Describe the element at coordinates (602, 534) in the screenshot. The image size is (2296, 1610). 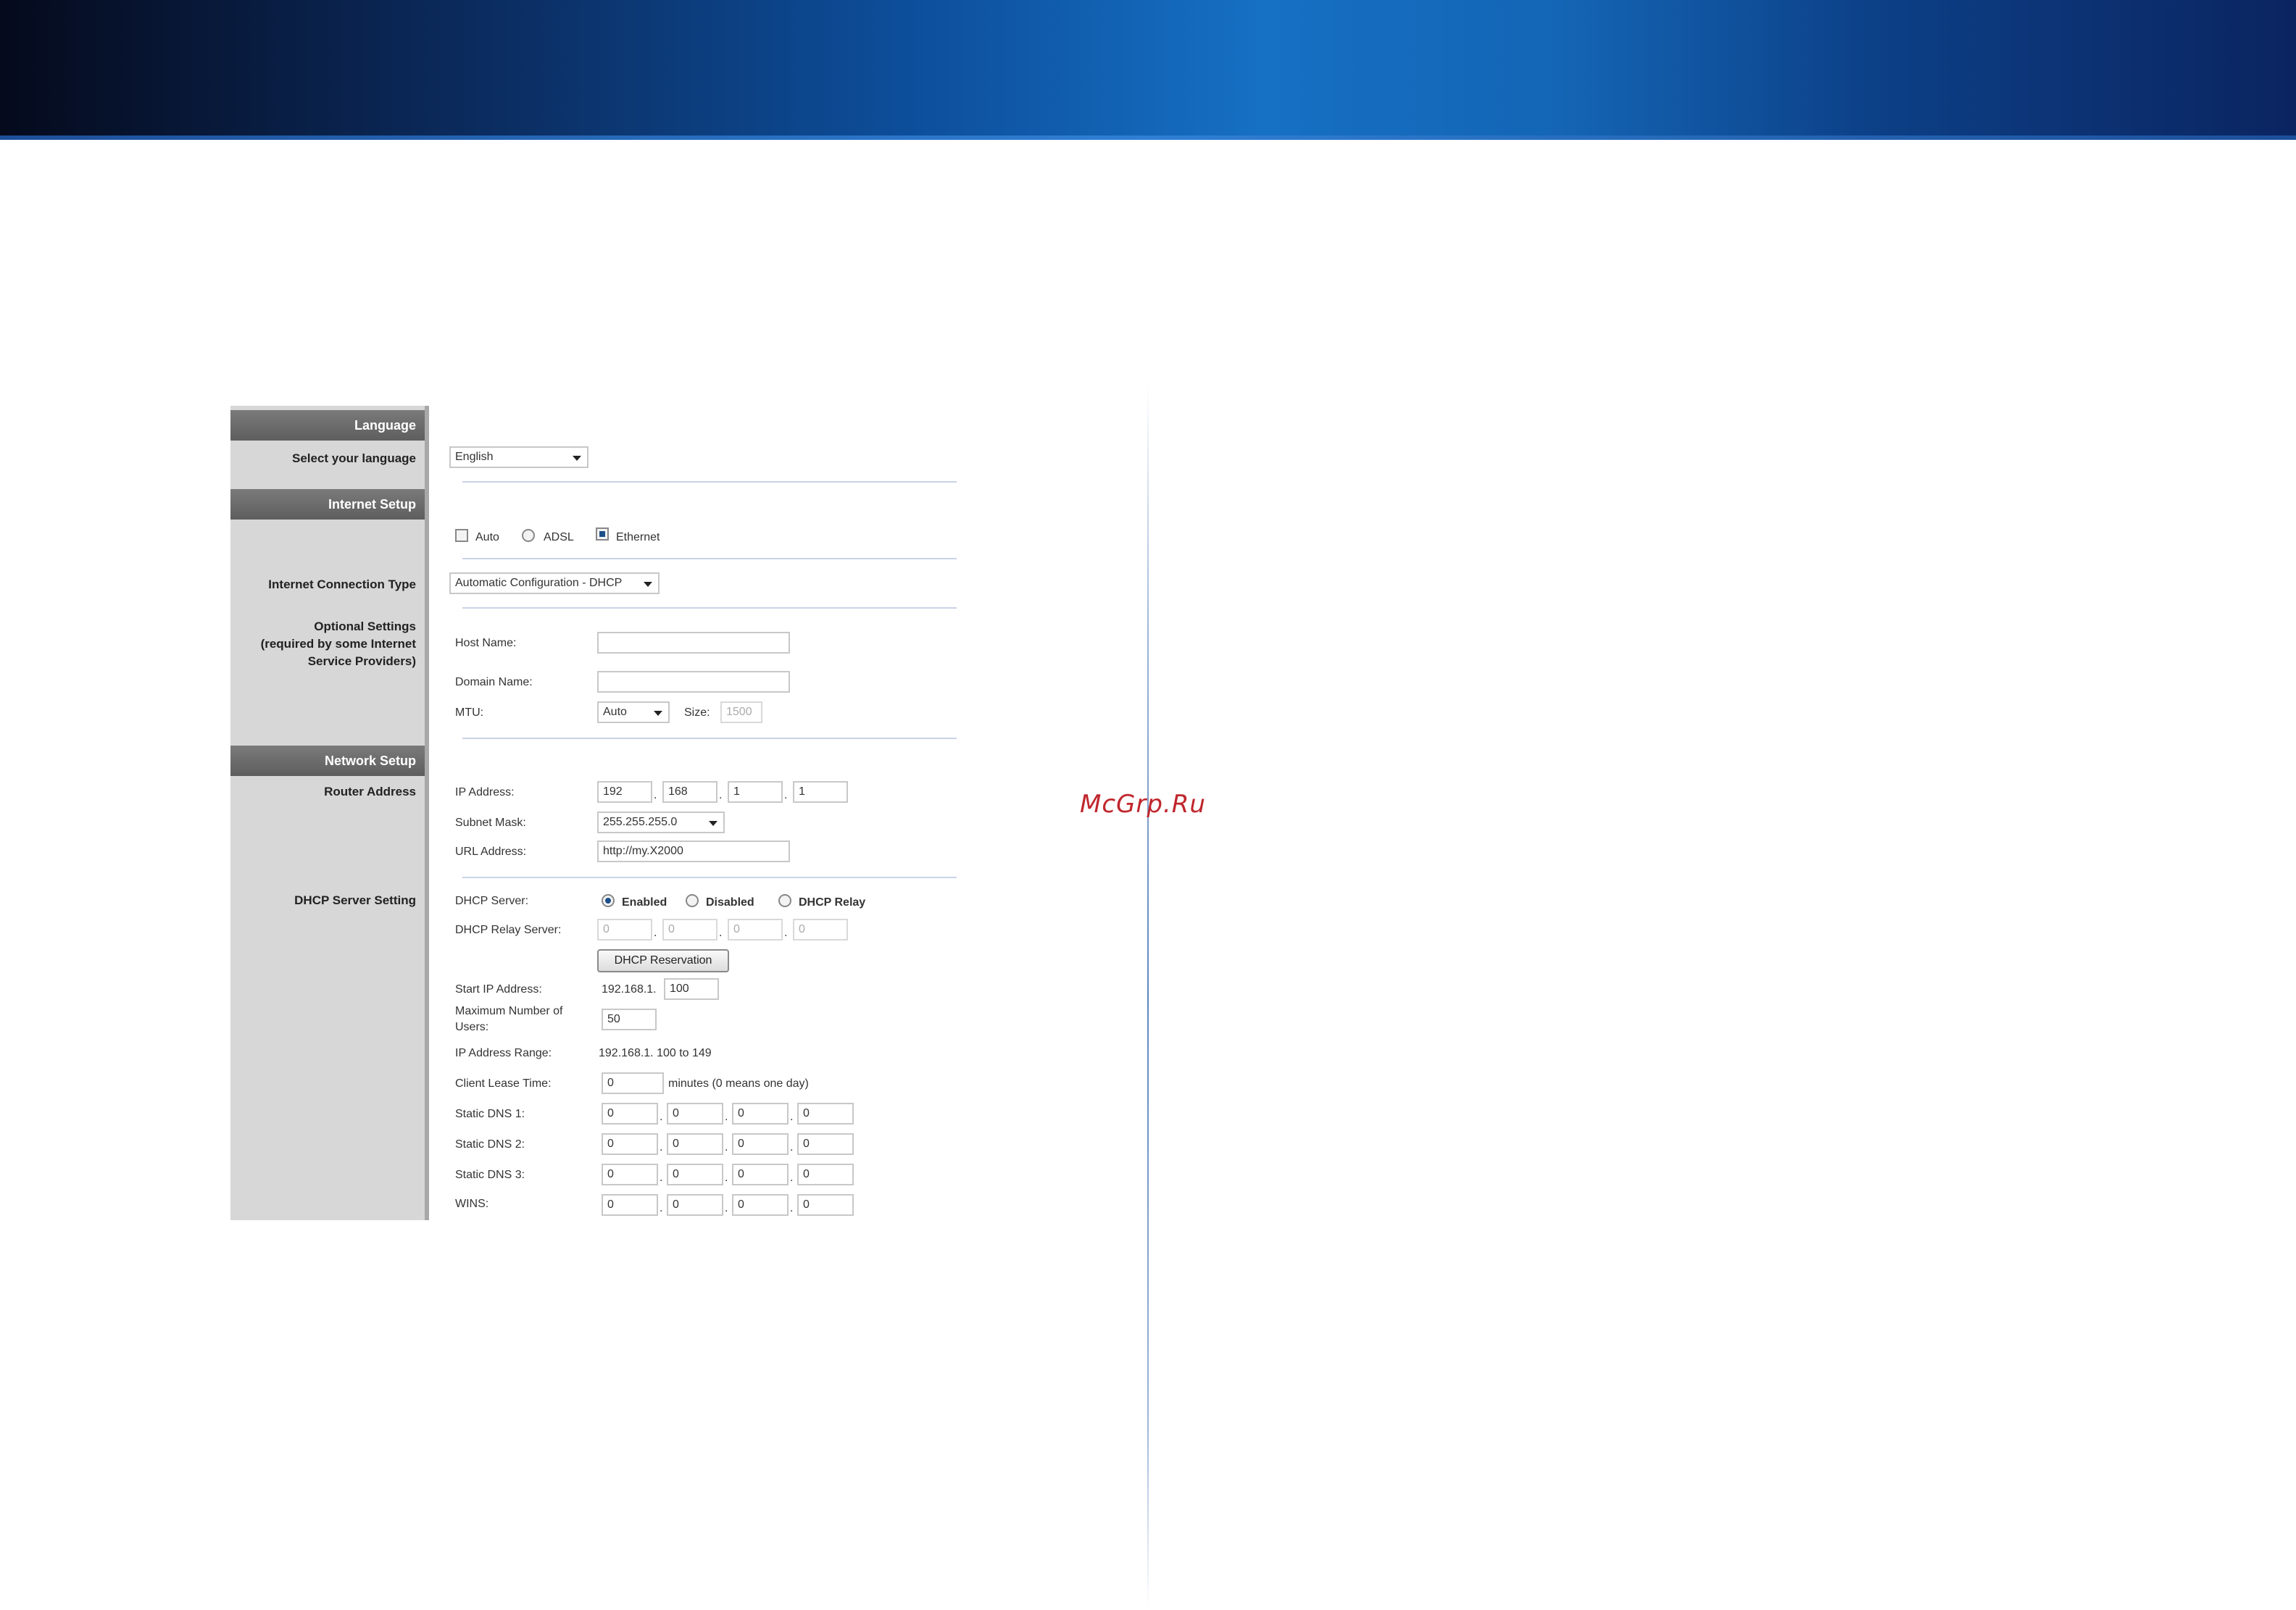
I see `ethernet-checkbox` at that location.